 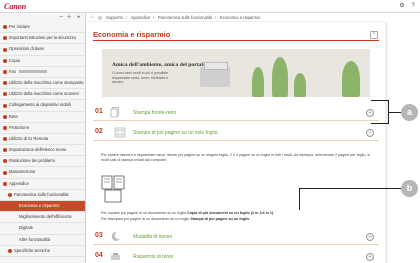 I want to click on breadcrumb-item: Supporto, so click(x=114, y=17).